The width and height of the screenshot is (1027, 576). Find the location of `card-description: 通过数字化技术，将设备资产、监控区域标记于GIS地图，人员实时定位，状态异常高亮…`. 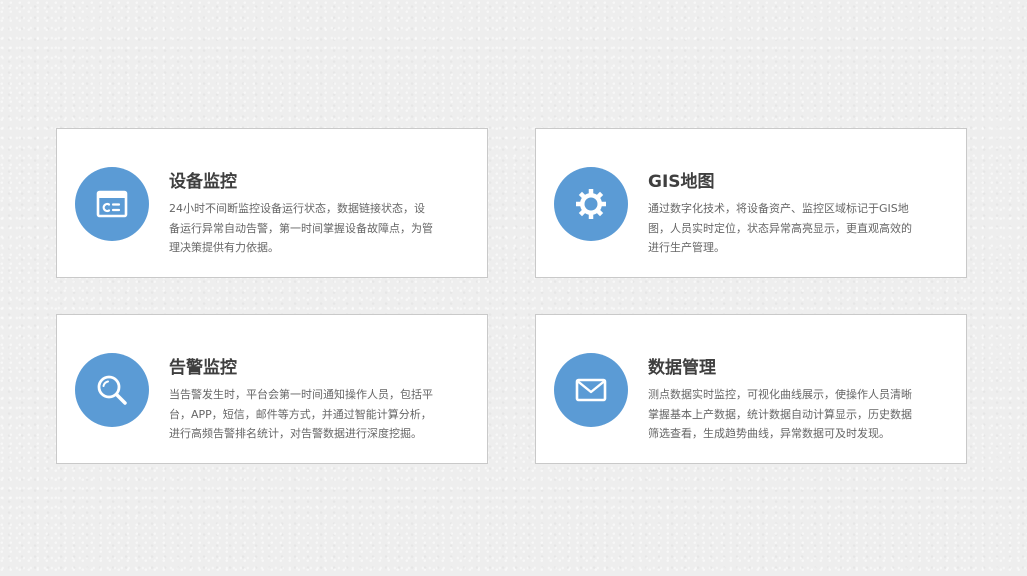

card-description: 通过数字化技术，将设备资产、监控区域标记于GIS地图，人员实时定位，状态异常高亮… is located at coordinates (780, 228).